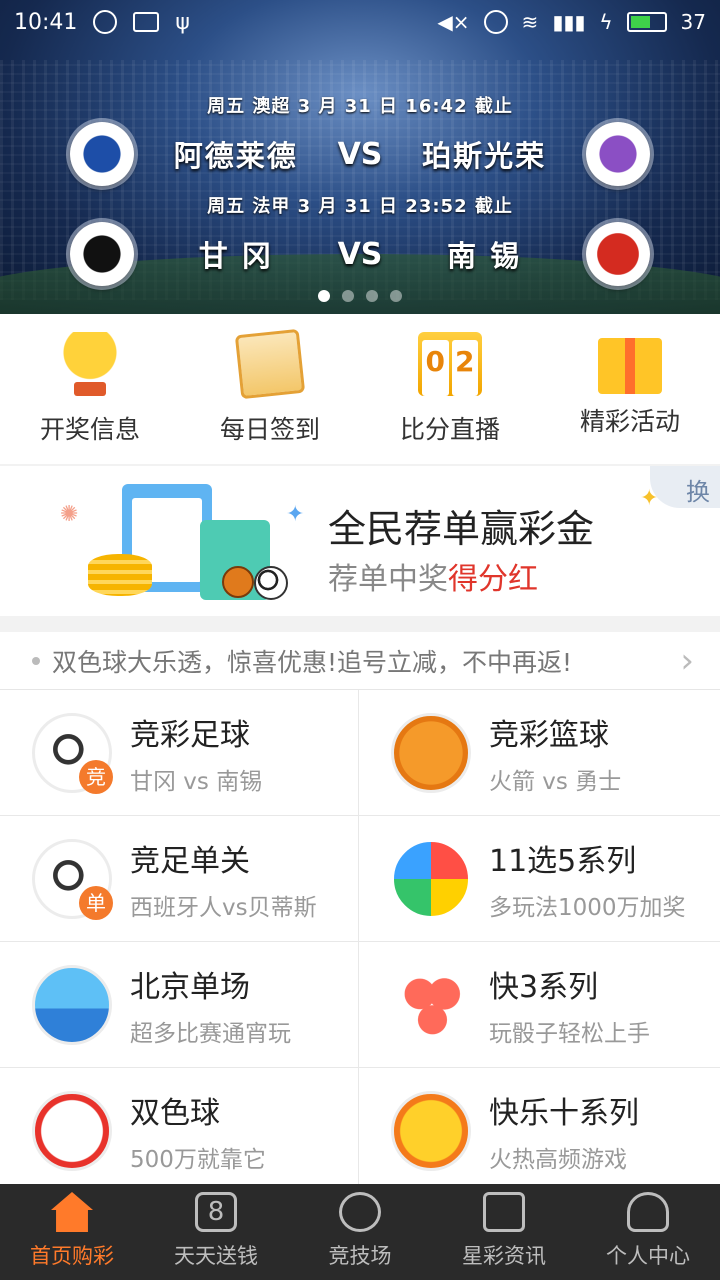  I want to click on daily-money-icon: 8, so click(216, 1212).